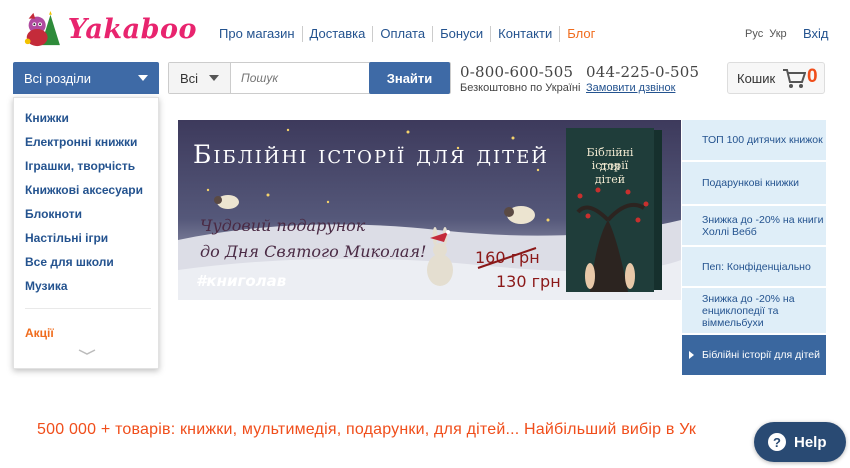  Describe the element at coordinates (57, 78) in the screenshot. I see `all-categories-label: Всі розділи` at that location.